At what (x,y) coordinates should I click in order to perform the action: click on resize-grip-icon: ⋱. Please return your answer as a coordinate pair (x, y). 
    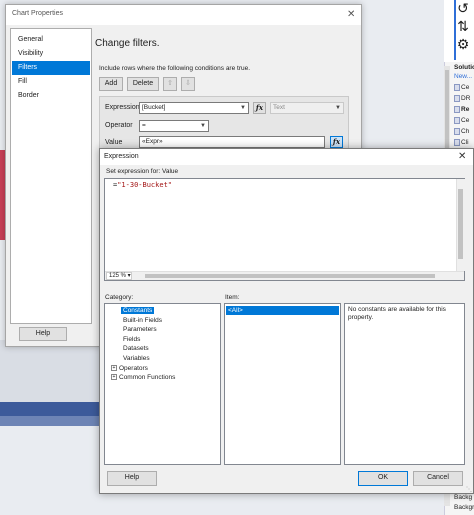
    Looking at the image, I should click on (469, 489).